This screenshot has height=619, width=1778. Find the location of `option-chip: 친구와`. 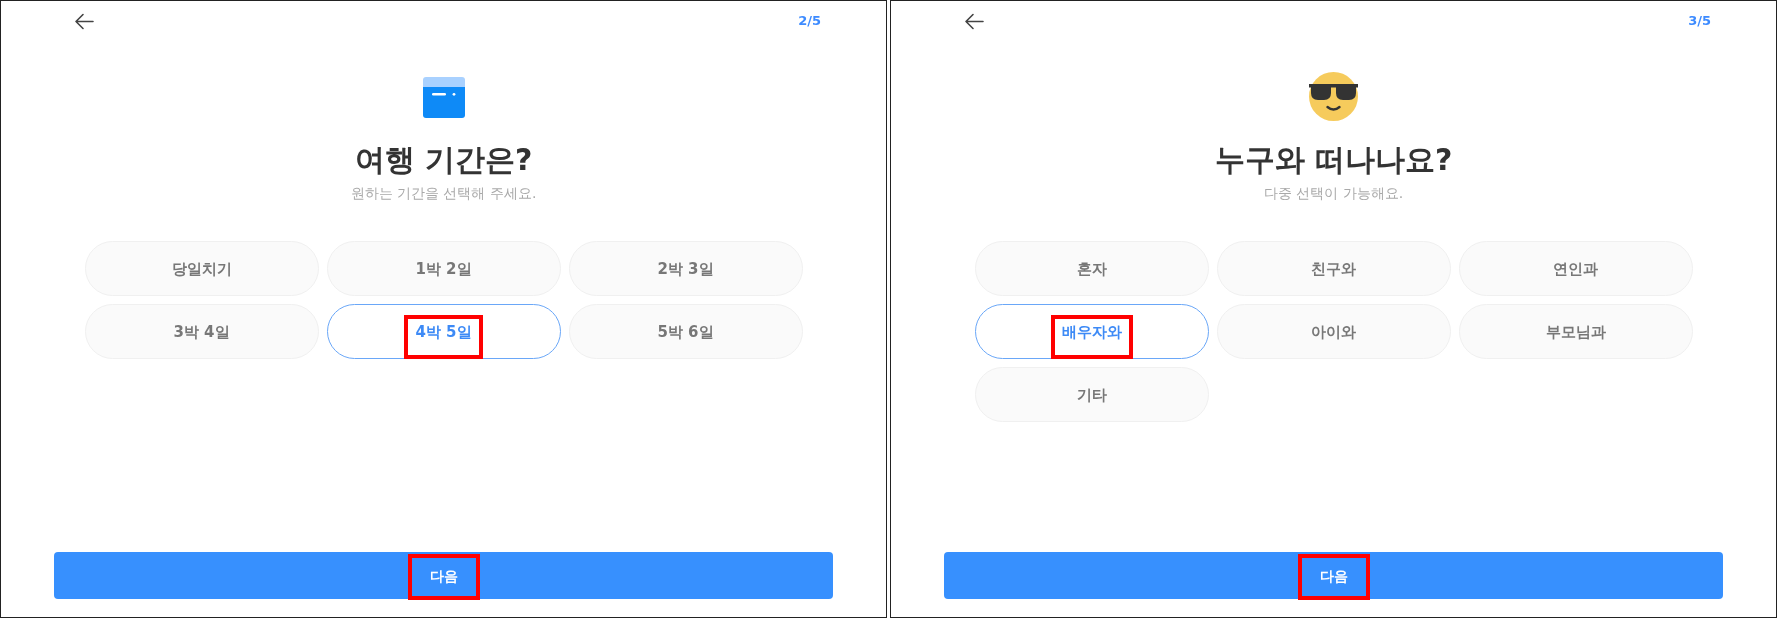

option-chip: 친구와 is located at coordinates (1333, 268).